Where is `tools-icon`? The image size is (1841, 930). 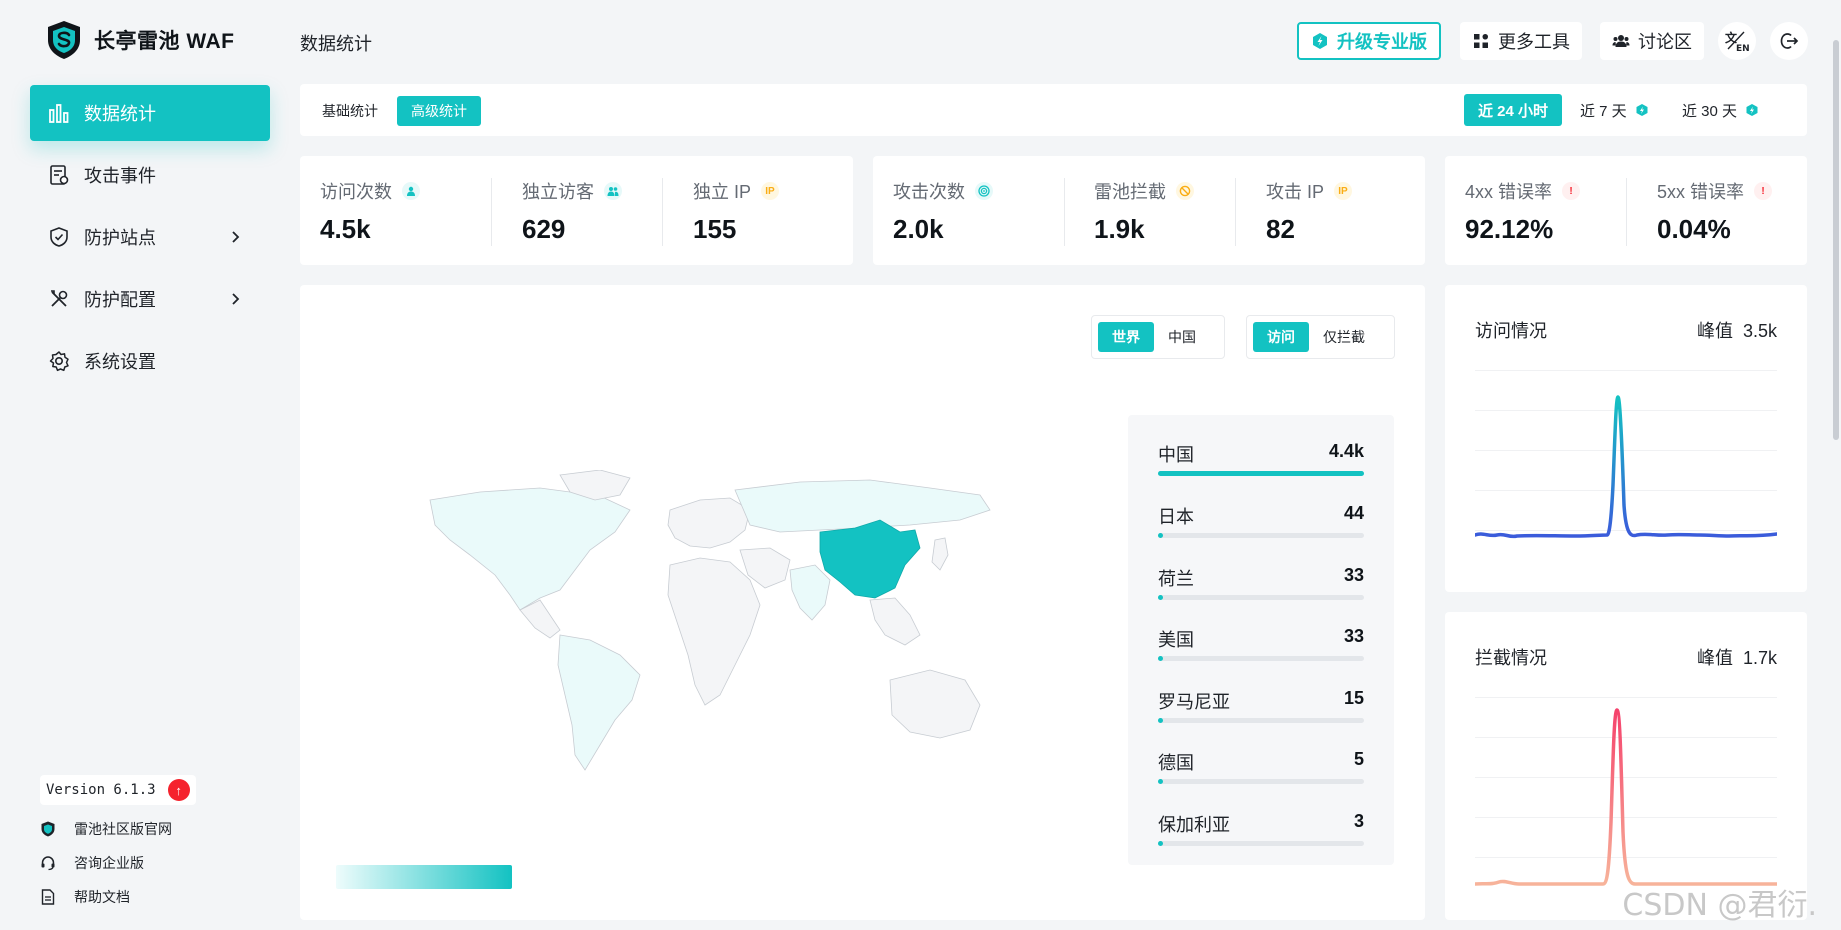 tools-icon is located at coordinates (59, 299).